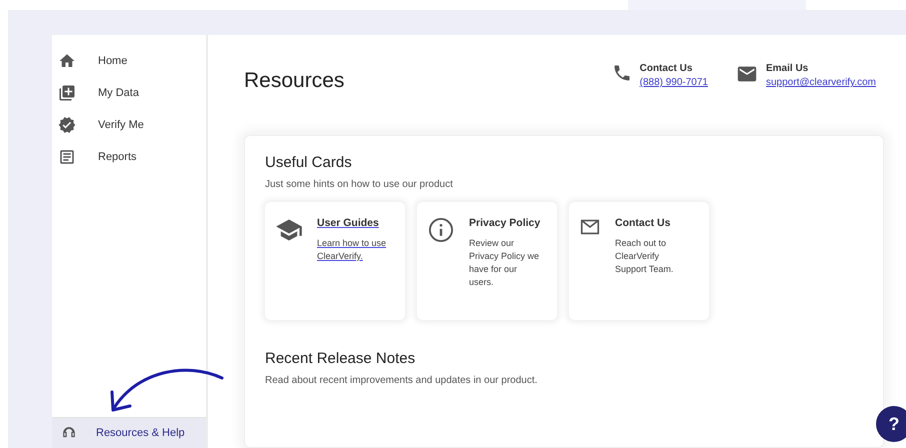  Describe the element at coordinates (294, 81) in the screenshot. I see `page-title: Resources` at that location.